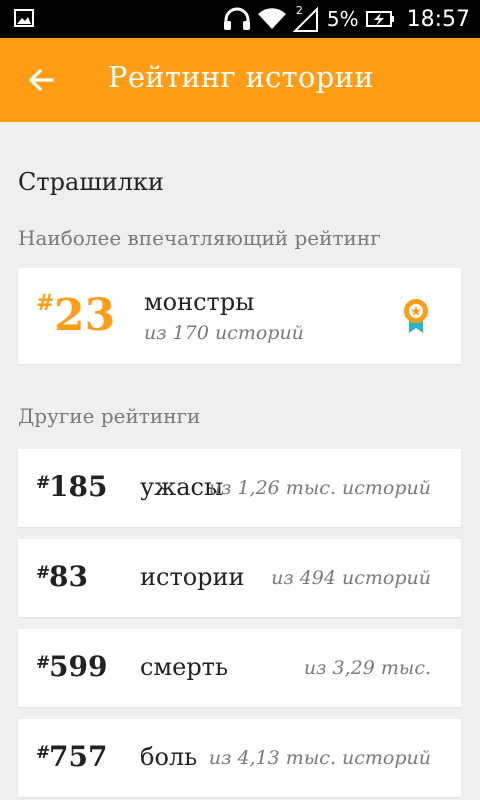 Image resolution: width=480 pixels, height=800 pixels. I want to click on headphones-icon, so click(236, 18).